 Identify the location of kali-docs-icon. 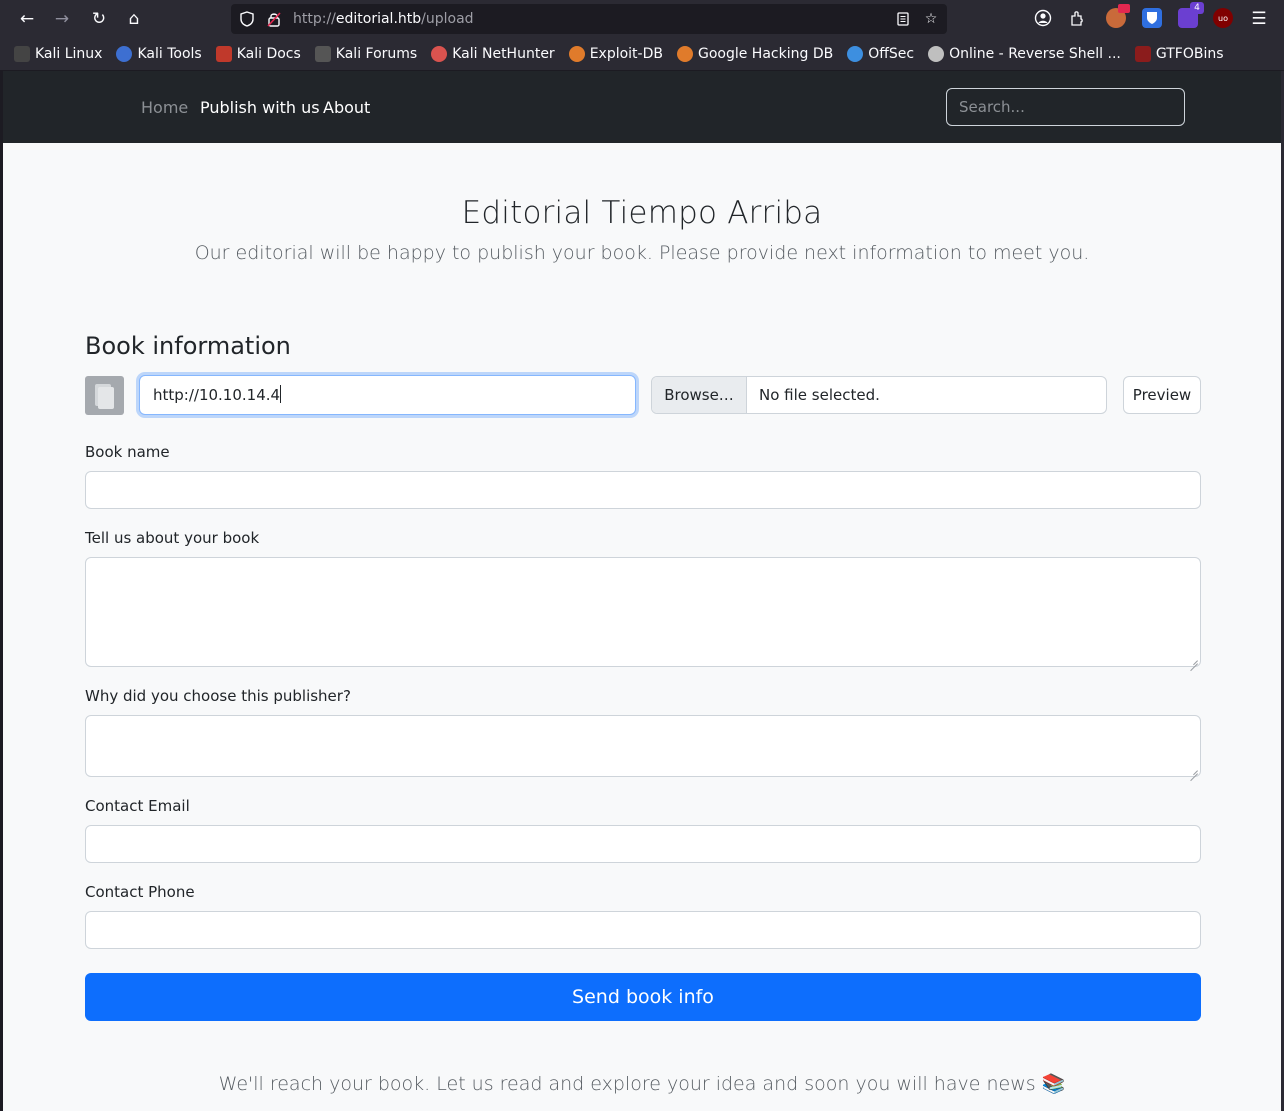
(223, 54).